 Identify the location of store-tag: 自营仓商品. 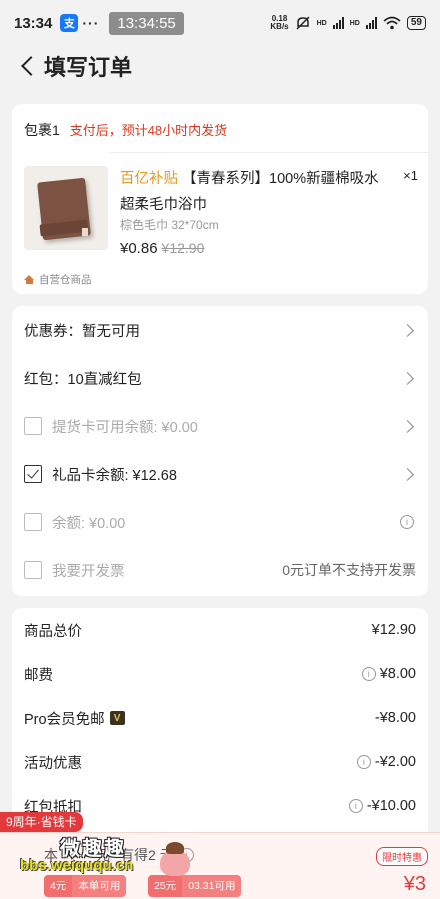
(58, 279).